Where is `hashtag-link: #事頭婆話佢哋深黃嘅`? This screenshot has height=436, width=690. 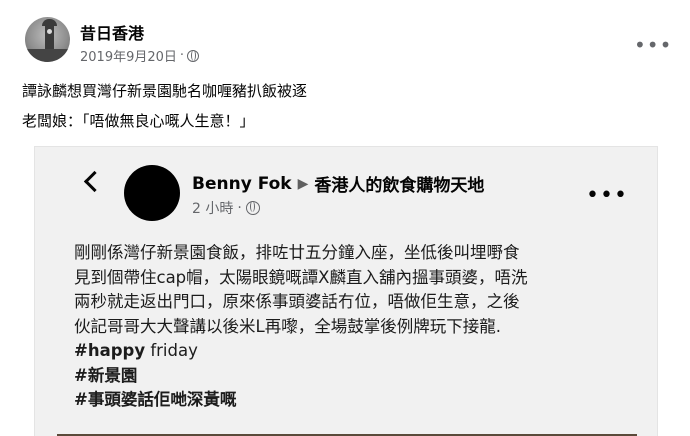 hashtag-link: #事頭婆話佢哋深黃嘅 is located at coordinates (354, 400).